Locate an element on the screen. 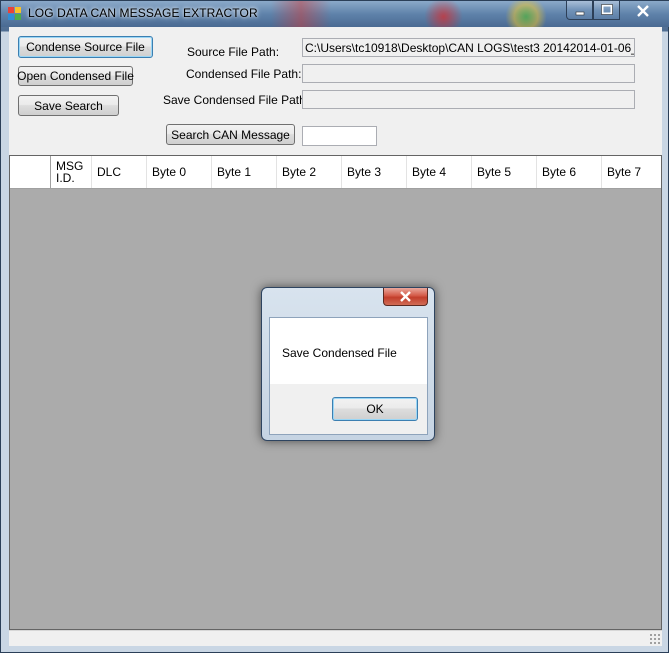  search-can-button: Search CAN Message is located at coordinates (230, 134).